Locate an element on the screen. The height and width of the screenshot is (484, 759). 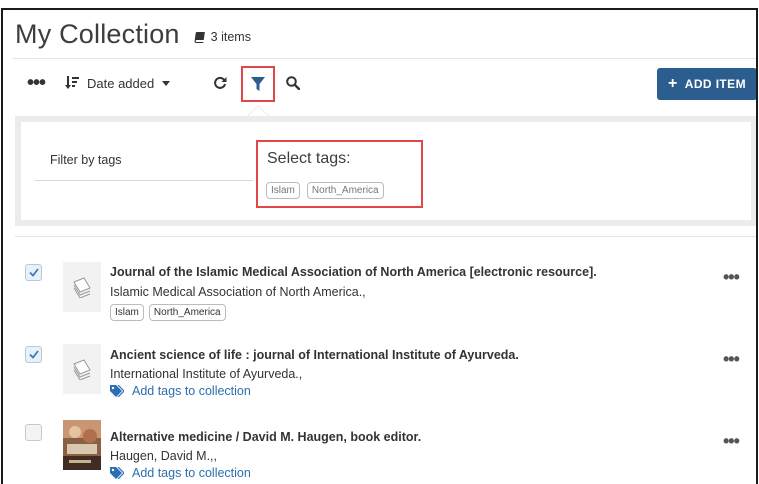
toolbar: ••• Date added is located at coordinates (388, 84).